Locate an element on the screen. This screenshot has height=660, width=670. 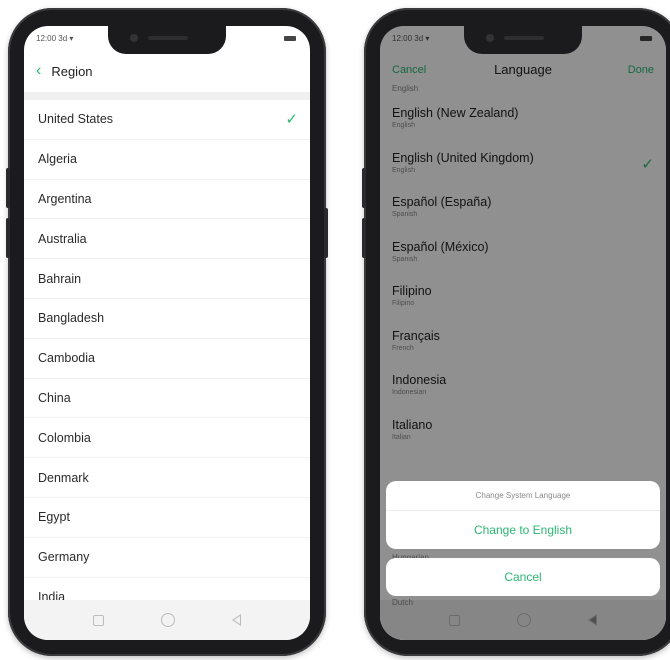
recent-apps-icon is located at coordinates (98, 620).